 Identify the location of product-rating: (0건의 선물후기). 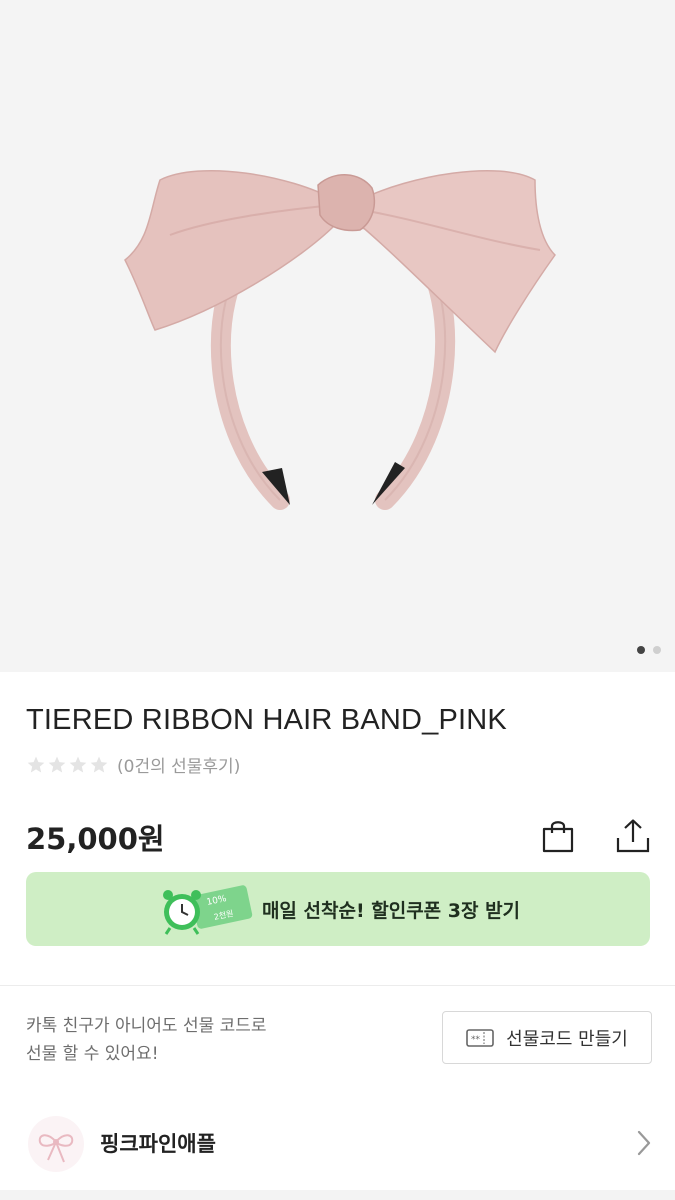
(133, 764).